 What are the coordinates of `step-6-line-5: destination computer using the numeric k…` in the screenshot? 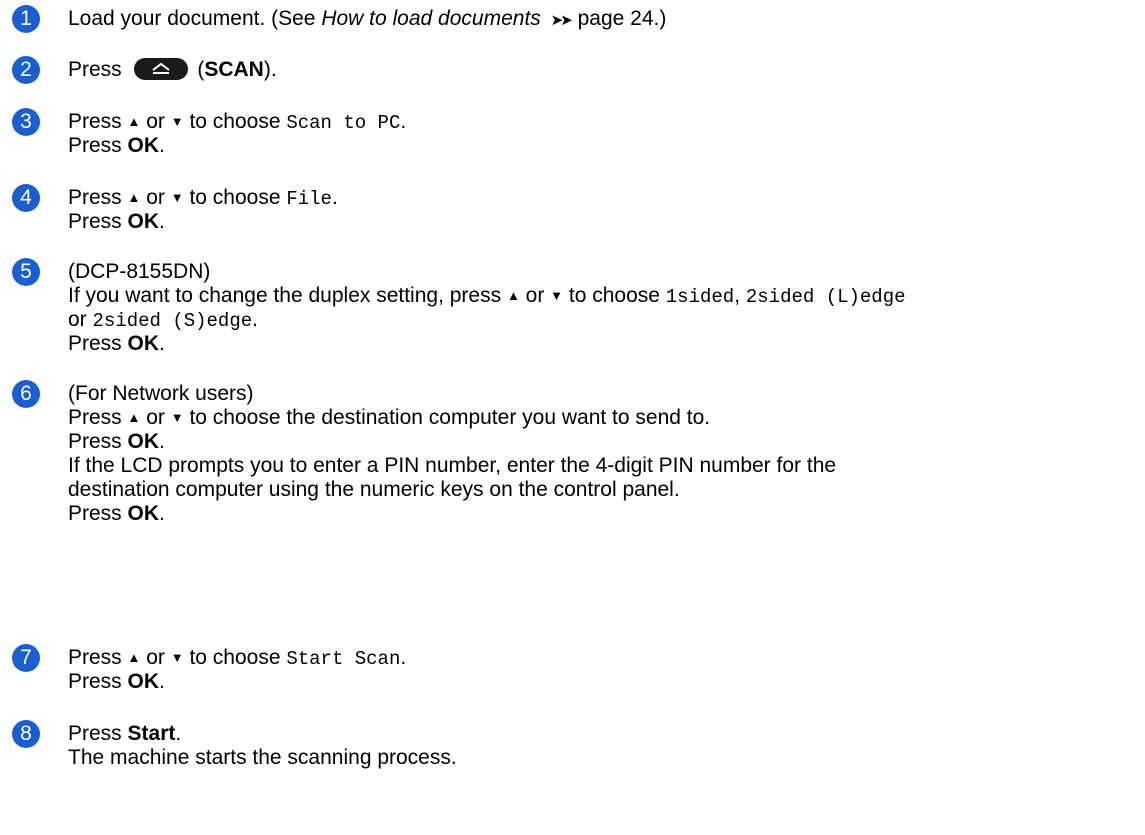 It's located at (374, 490).